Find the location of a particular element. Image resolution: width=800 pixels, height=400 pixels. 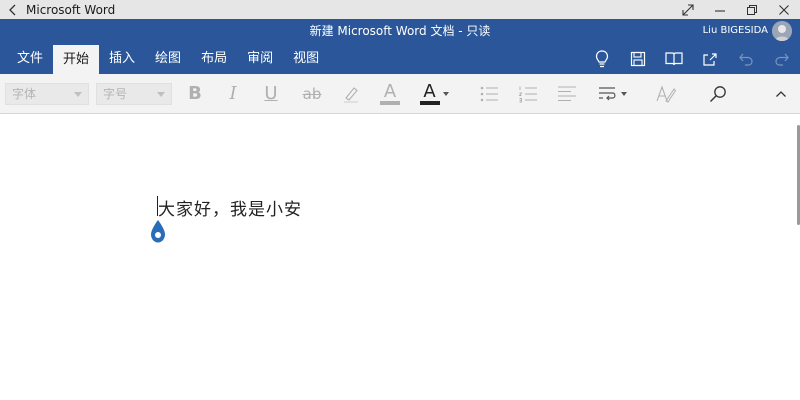

tab-view: 视图 is located at coordinates (306, 58).